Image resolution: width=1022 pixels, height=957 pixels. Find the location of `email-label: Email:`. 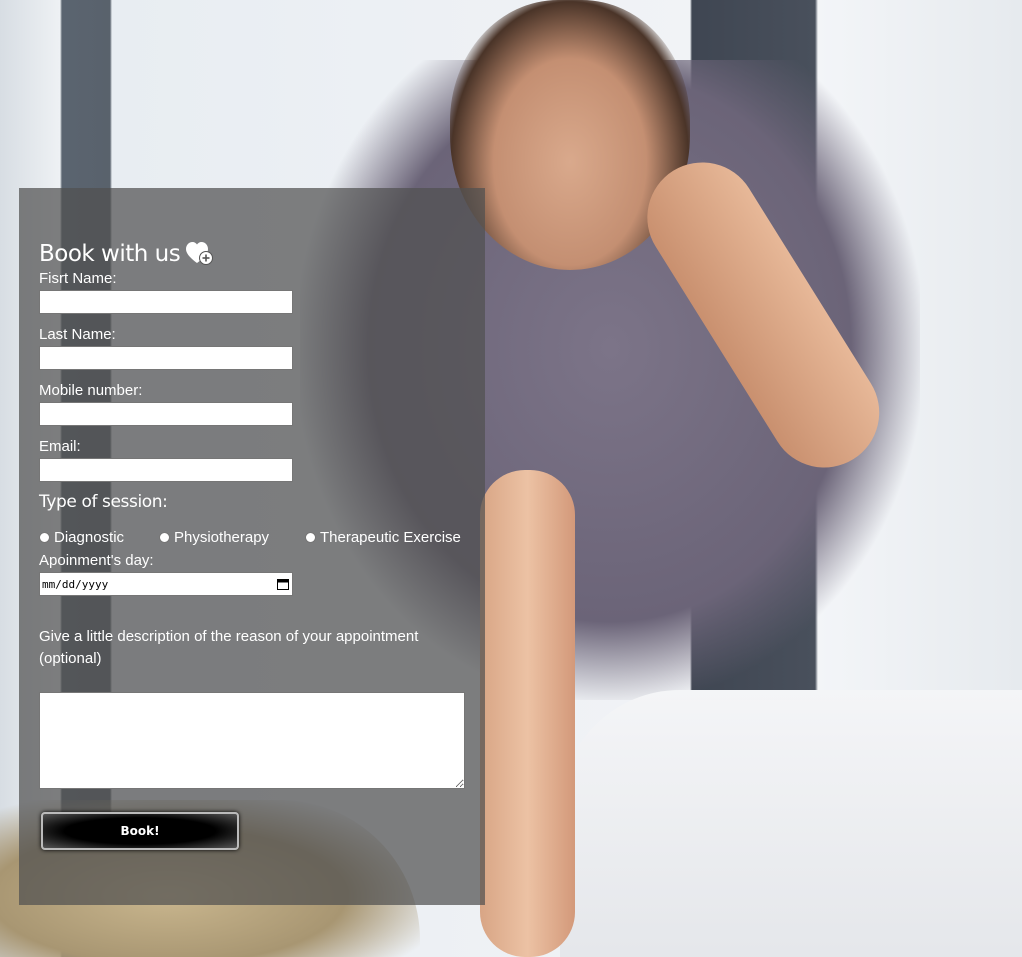

email-label: Email: is located at coordinates (60, 446).